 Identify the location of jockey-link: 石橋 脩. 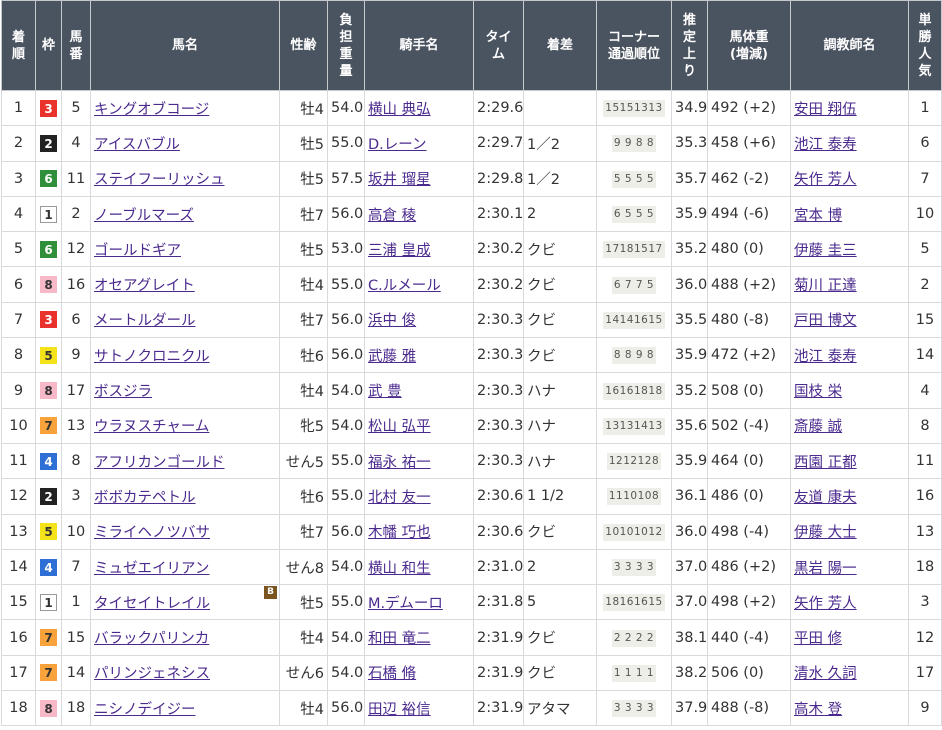
(392, 674).